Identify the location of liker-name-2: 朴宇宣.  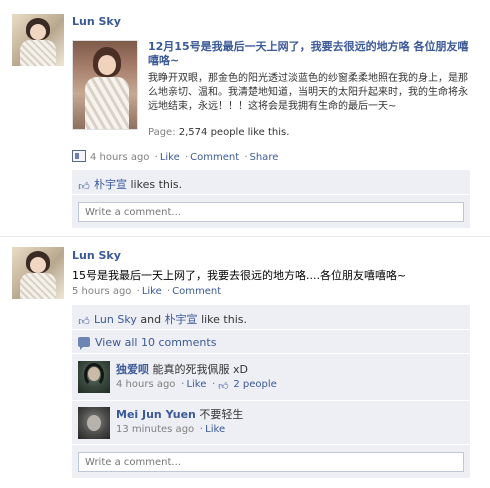
(181, 319).